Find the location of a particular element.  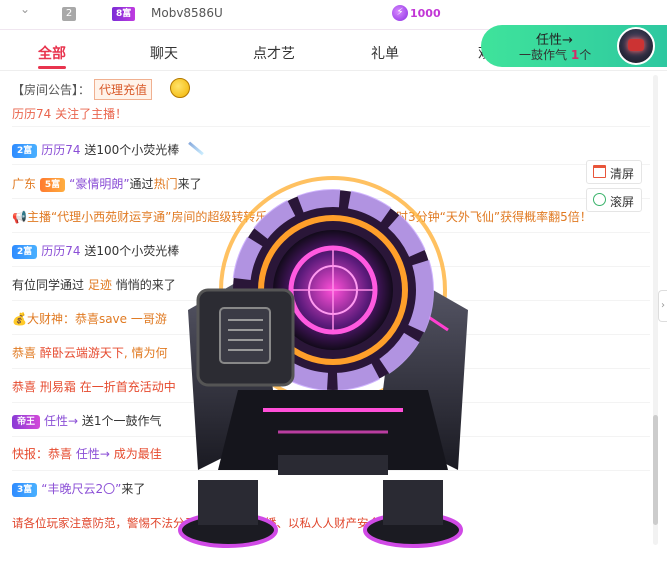

chevron-down-icon: ⌄ is located at coordinates (25, 9).